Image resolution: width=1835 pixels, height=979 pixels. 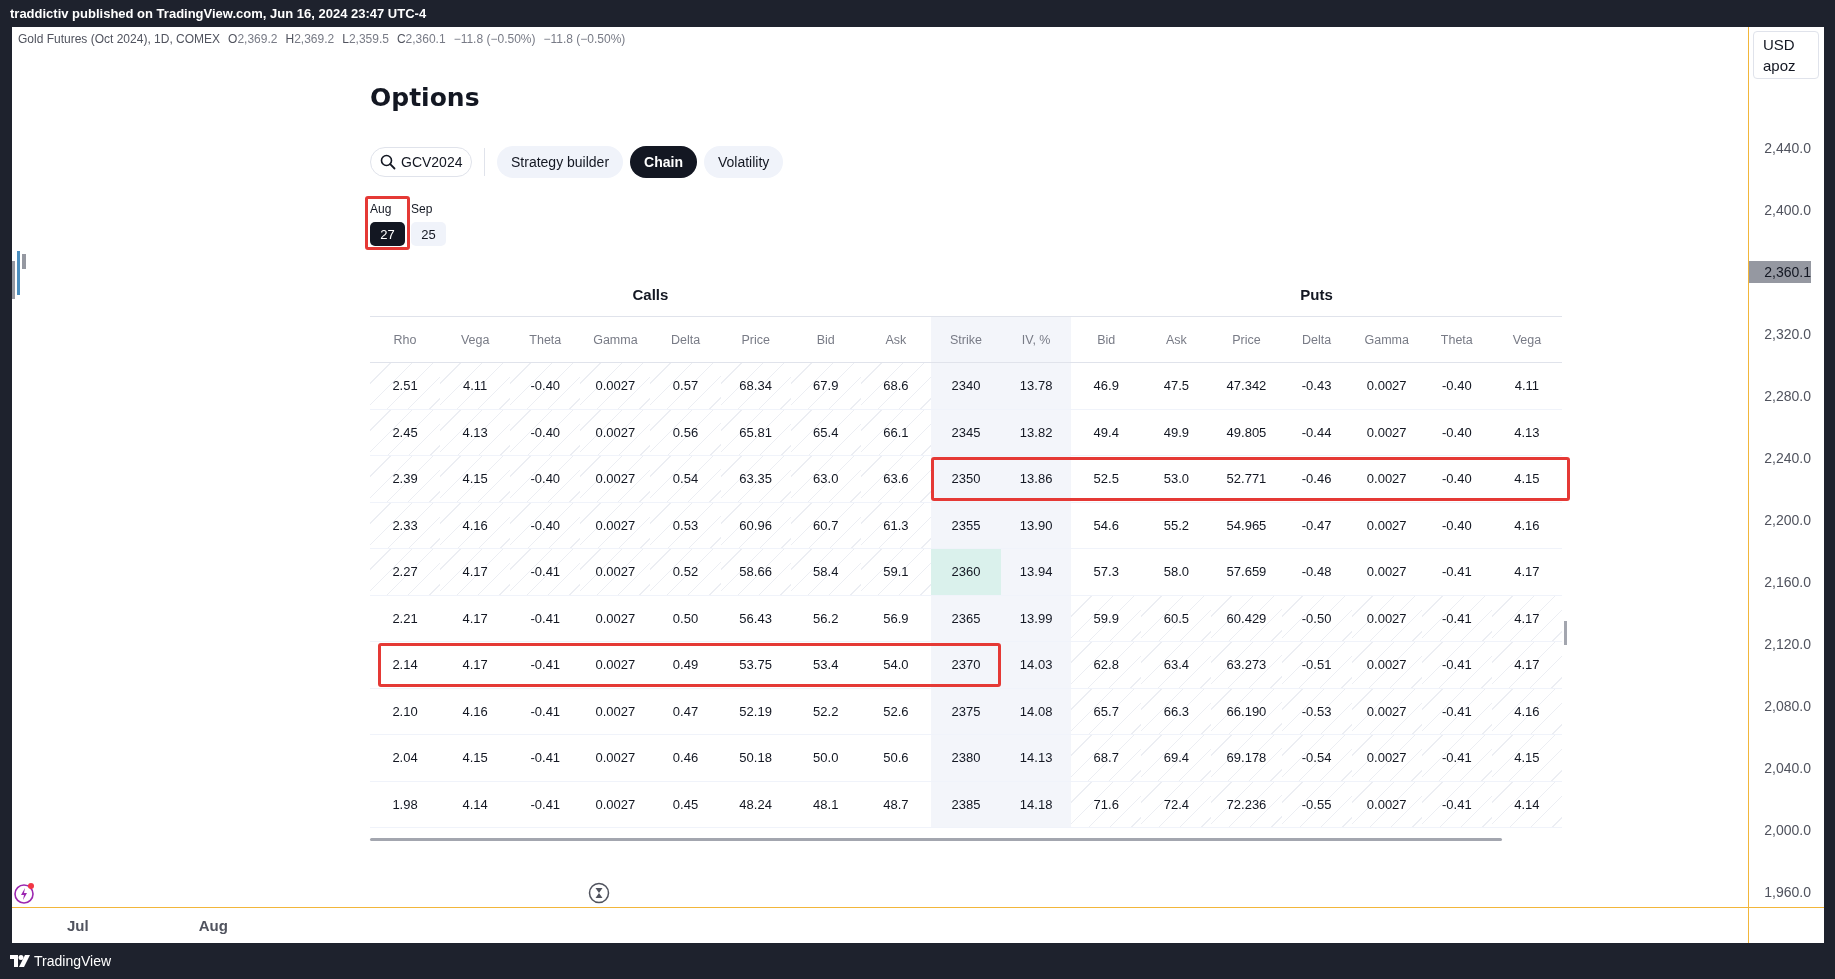 I want to click on column-header: Rho, so click(x=405, y=340).